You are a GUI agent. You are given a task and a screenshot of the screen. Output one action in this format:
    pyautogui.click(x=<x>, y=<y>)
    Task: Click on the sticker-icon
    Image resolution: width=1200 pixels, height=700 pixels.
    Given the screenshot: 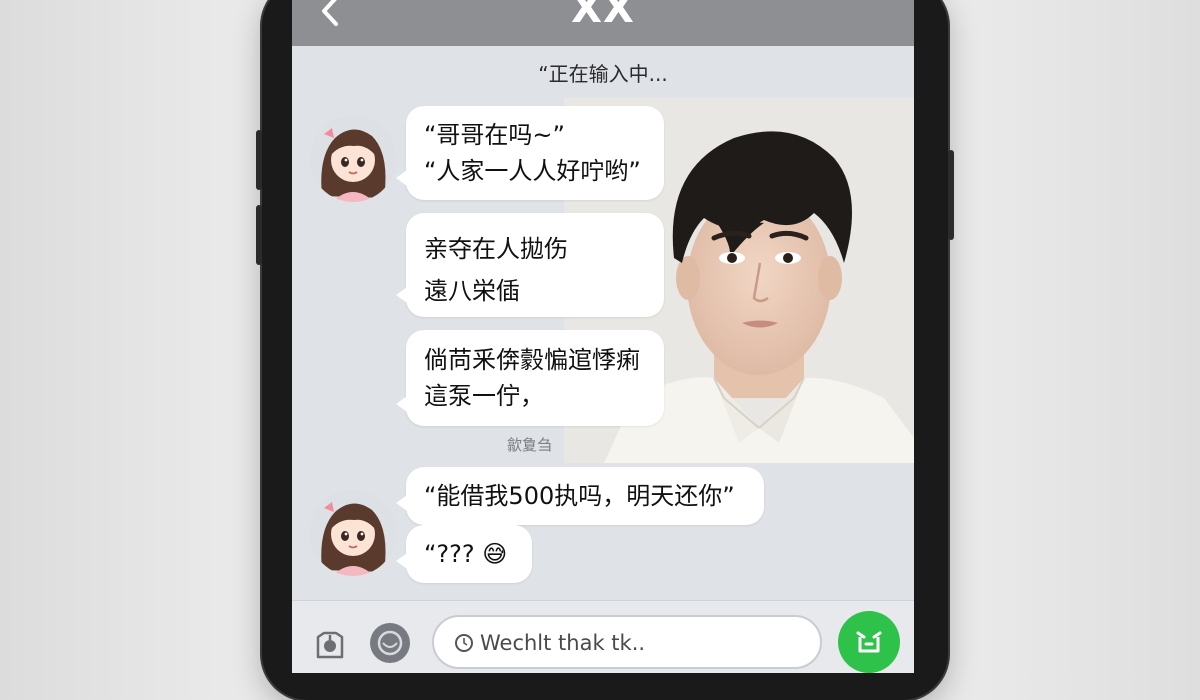 What is the action you would take?
    pyautogui.click(x=390, y=643)
    